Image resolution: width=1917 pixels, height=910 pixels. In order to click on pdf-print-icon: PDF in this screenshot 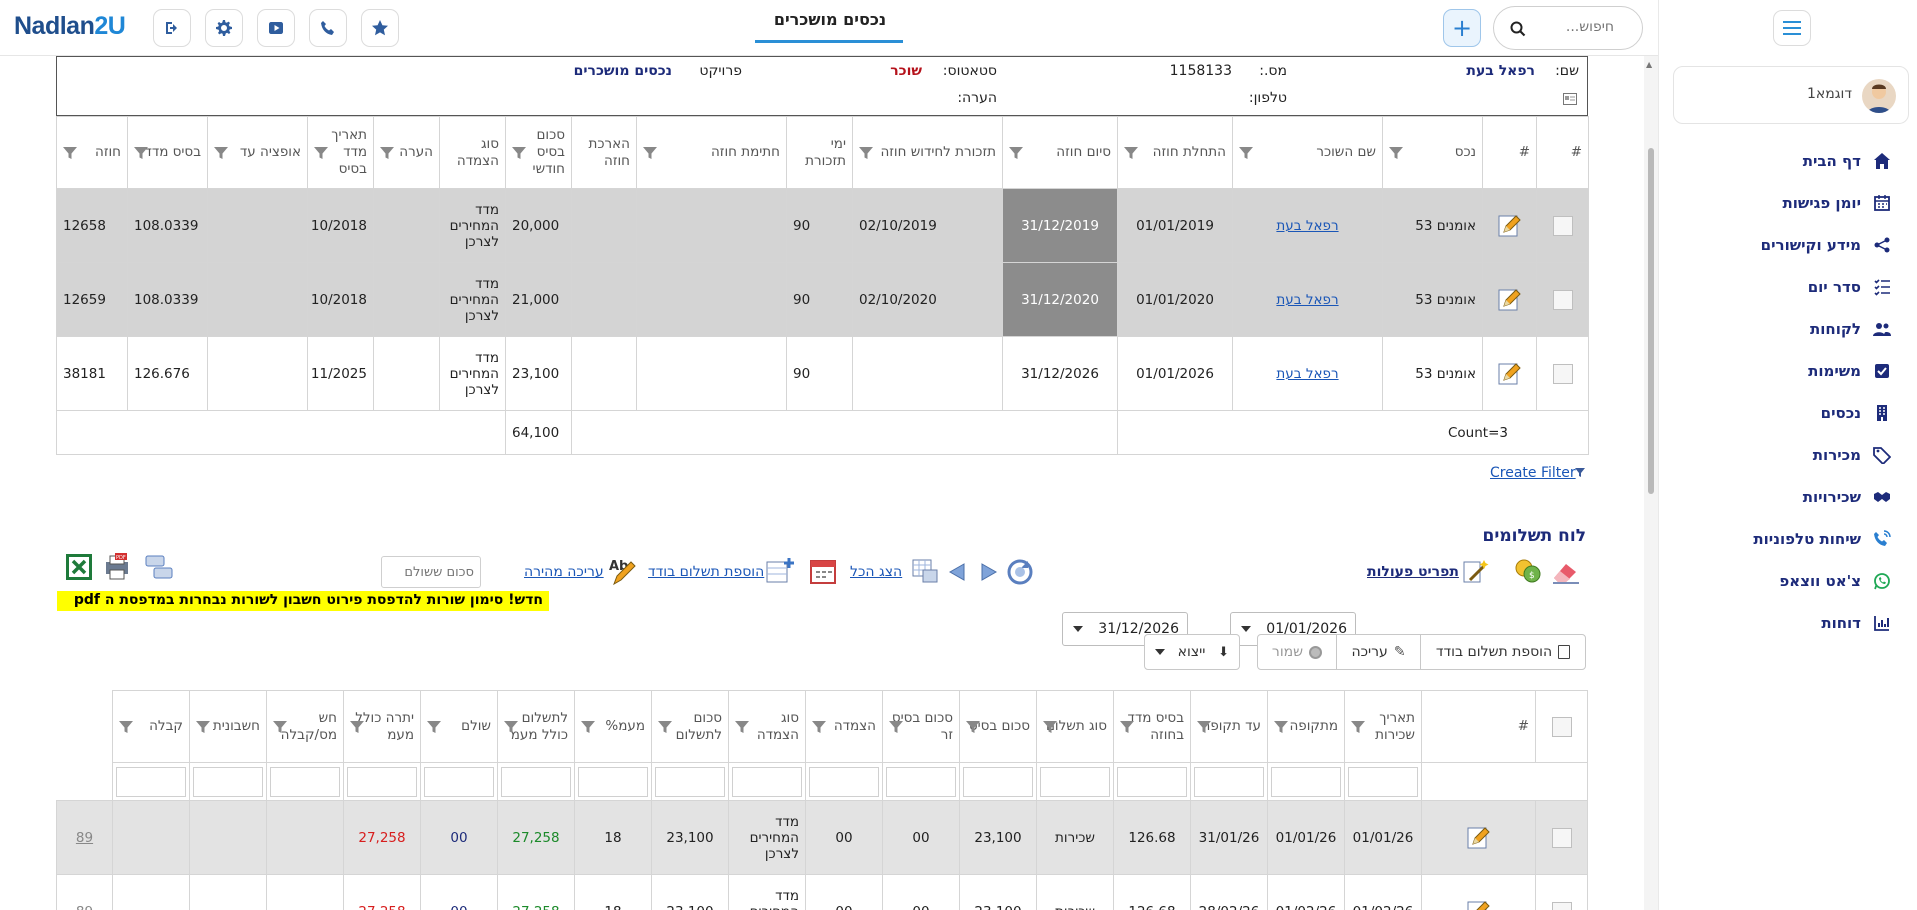, I will do `click(117, 567)`.